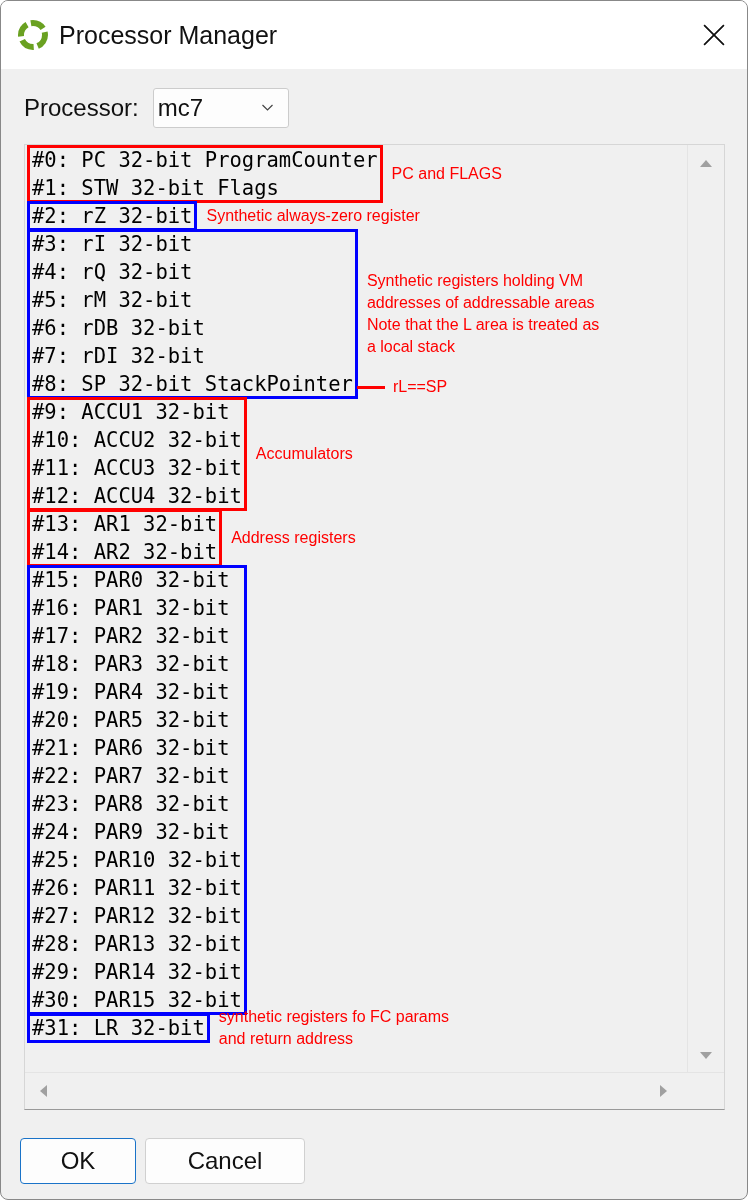 The image size is (748, 1200). I want to click on register-row: #23: PAR8 32-bit, so click(137, 804).